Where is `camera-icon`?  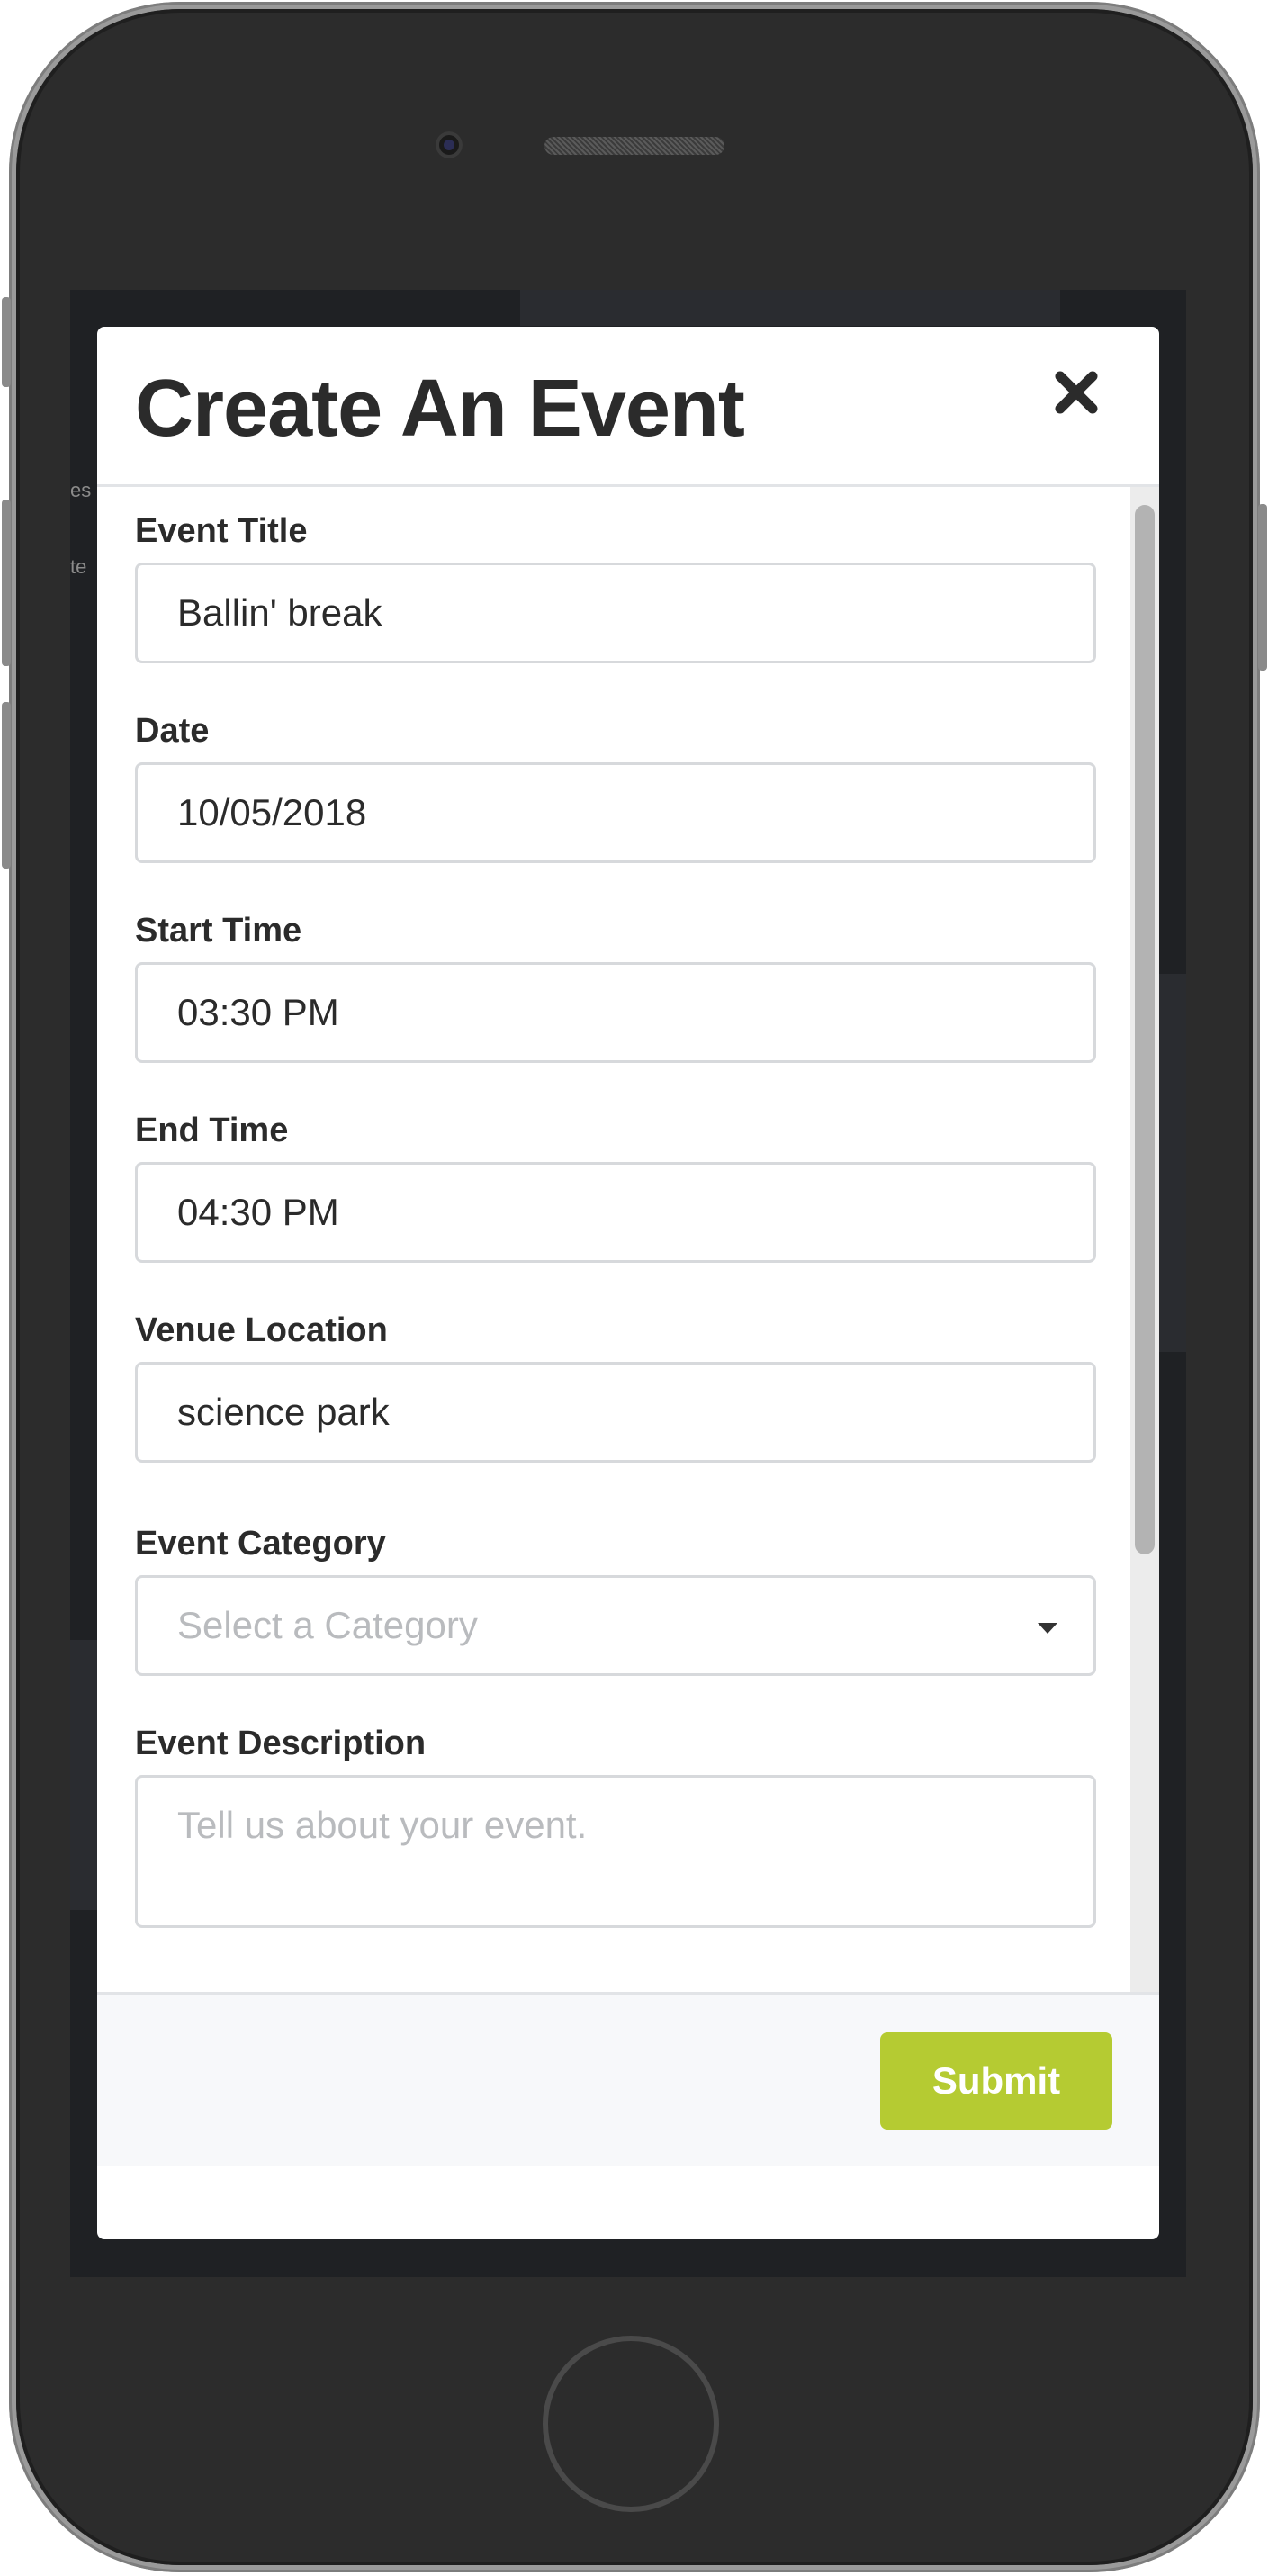 camera-icon is located at coordinates (449, 144).